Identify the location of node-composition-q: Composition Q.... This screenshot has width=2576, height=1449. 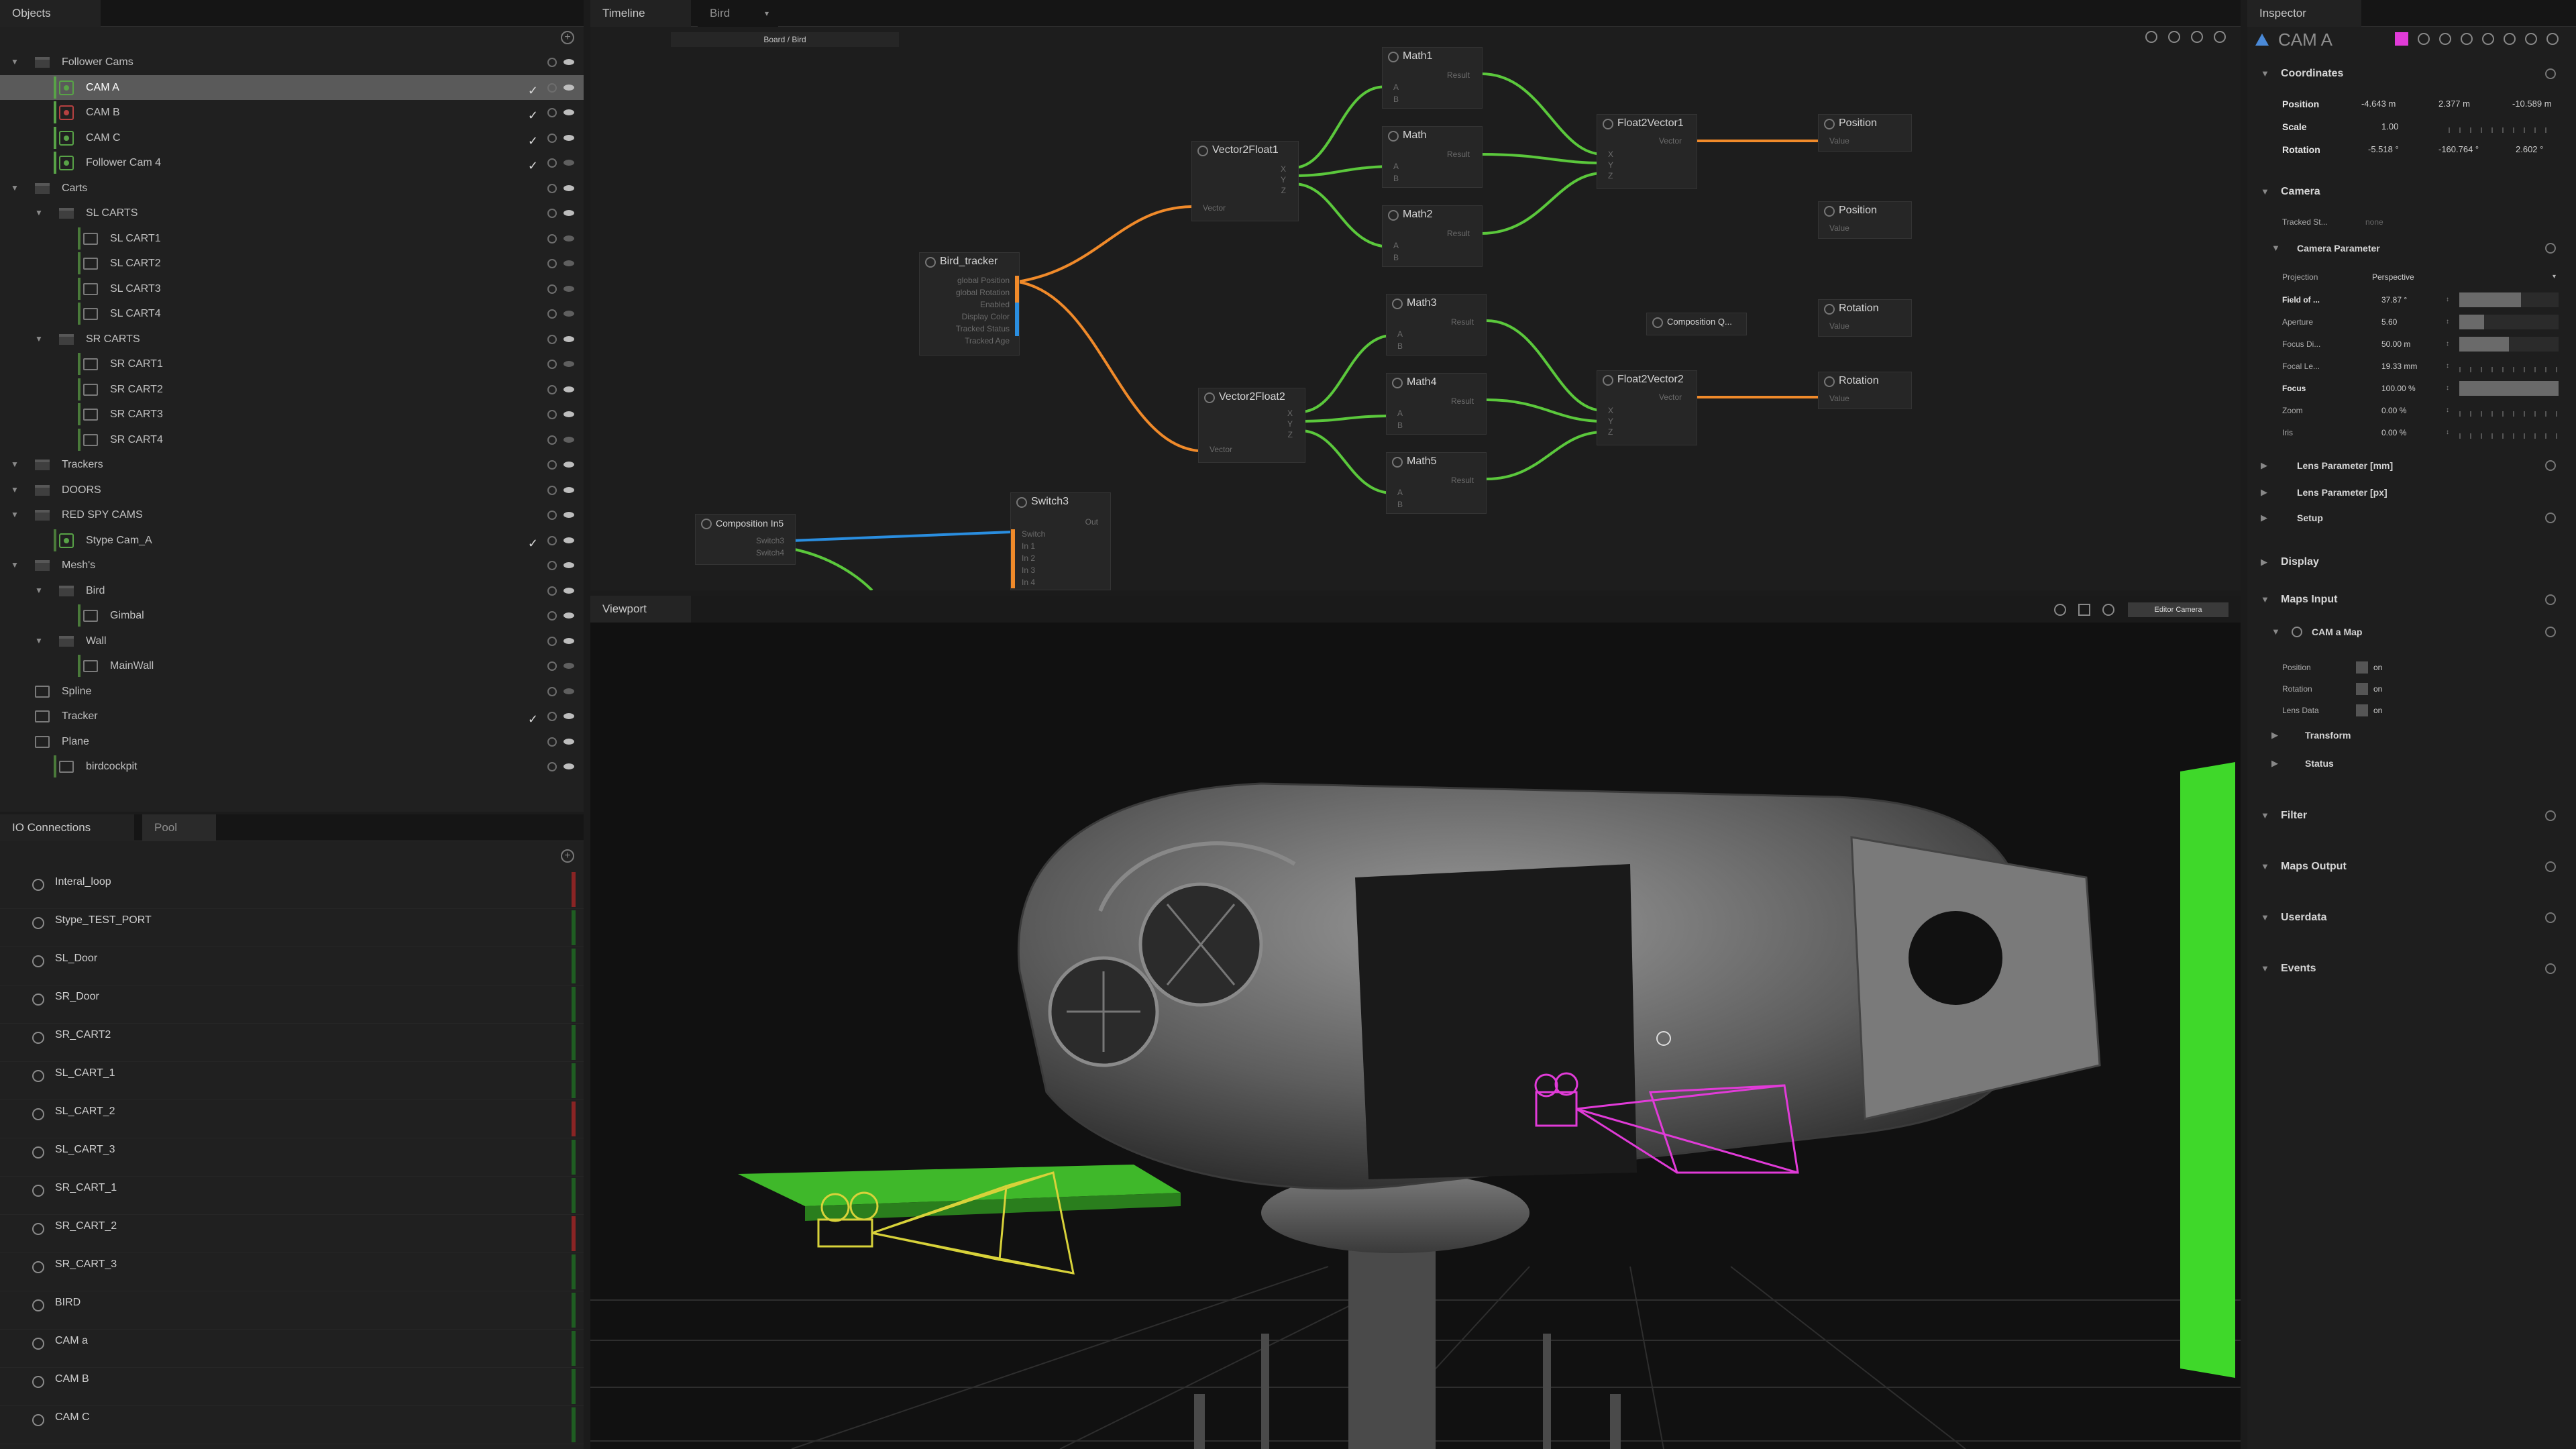
(1696, 324).